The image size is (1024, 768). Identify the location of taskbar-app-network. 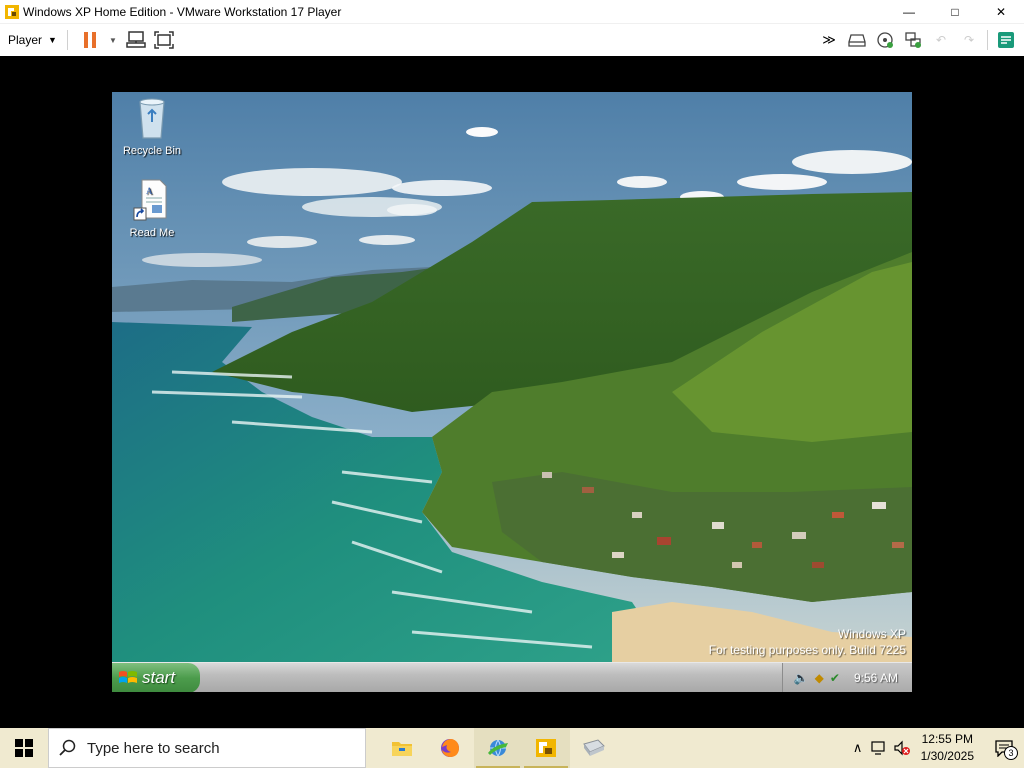
(498, 748).